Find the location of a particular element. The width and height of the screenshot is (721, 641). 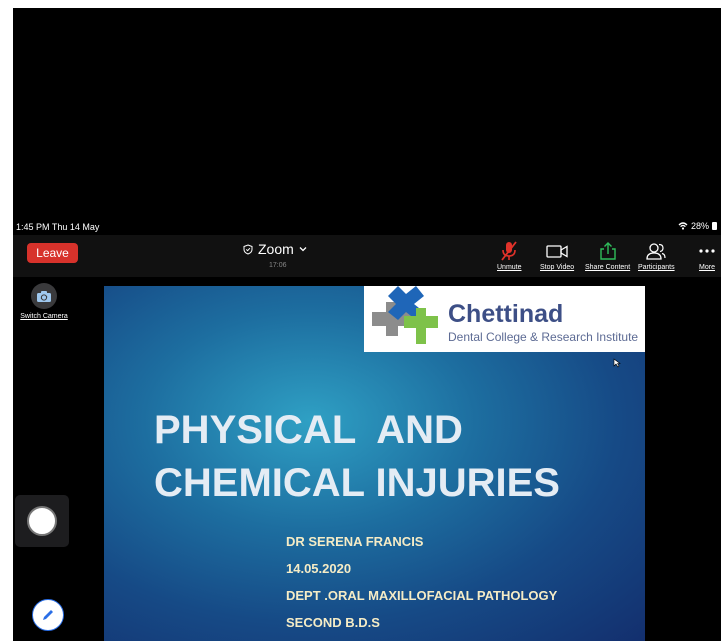

department: DEPT .ORAL MAXILLOFACIAL PATHOLOGY is located at coordinates (422, 595).